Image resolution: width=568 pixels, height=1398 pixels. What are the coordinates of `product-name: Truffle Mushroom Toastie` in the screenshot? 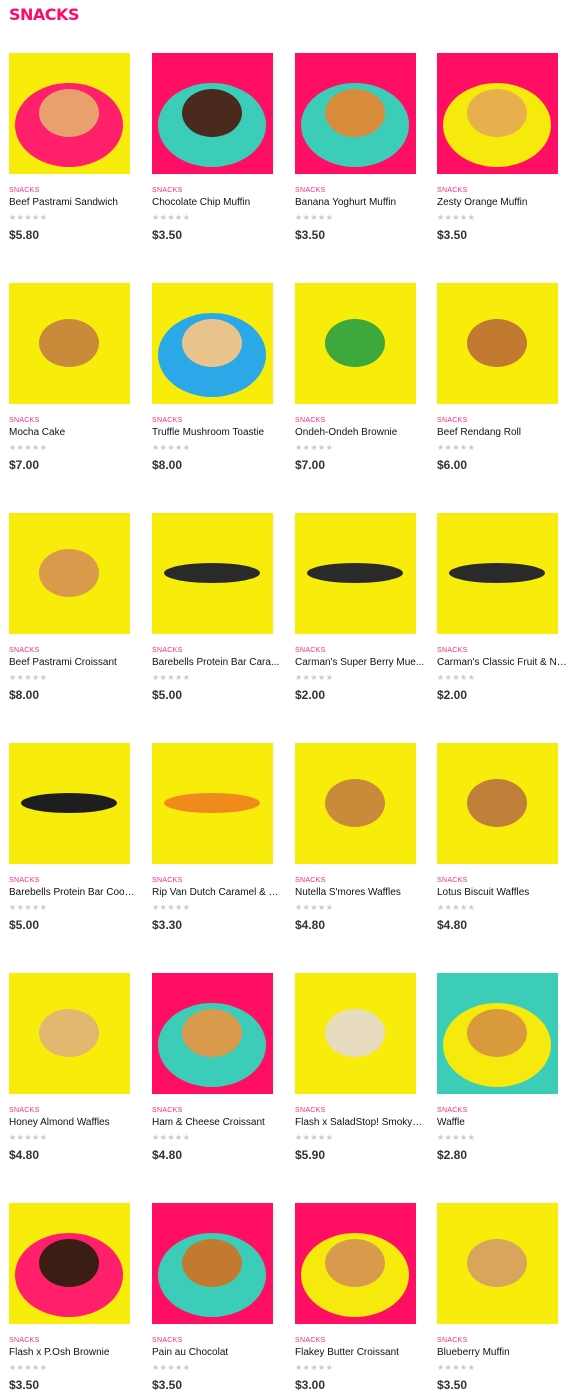 It's located at (217, 432).